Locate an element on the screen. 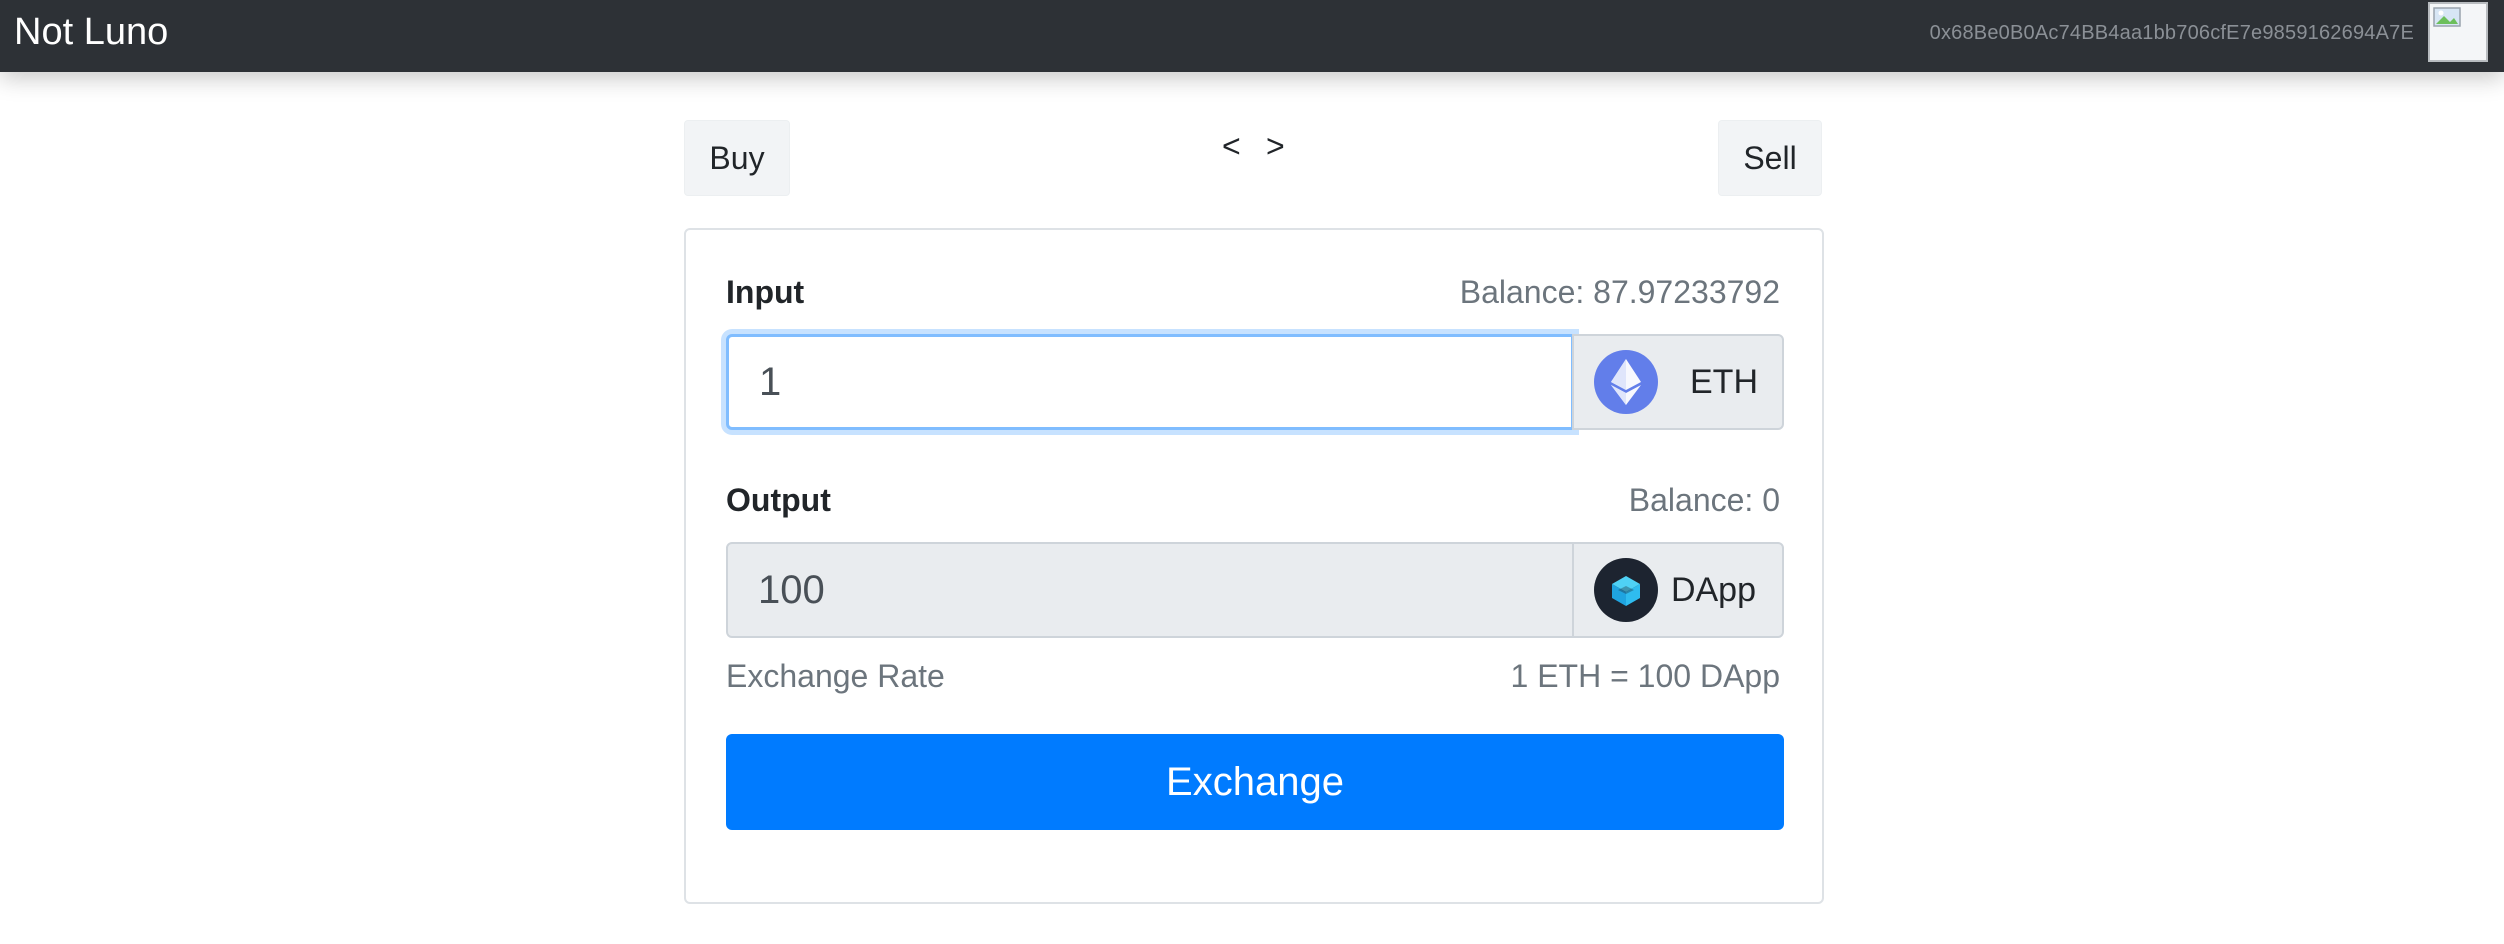 The image size is (2504, 944). avatar is located at coordinates (2458, 32).